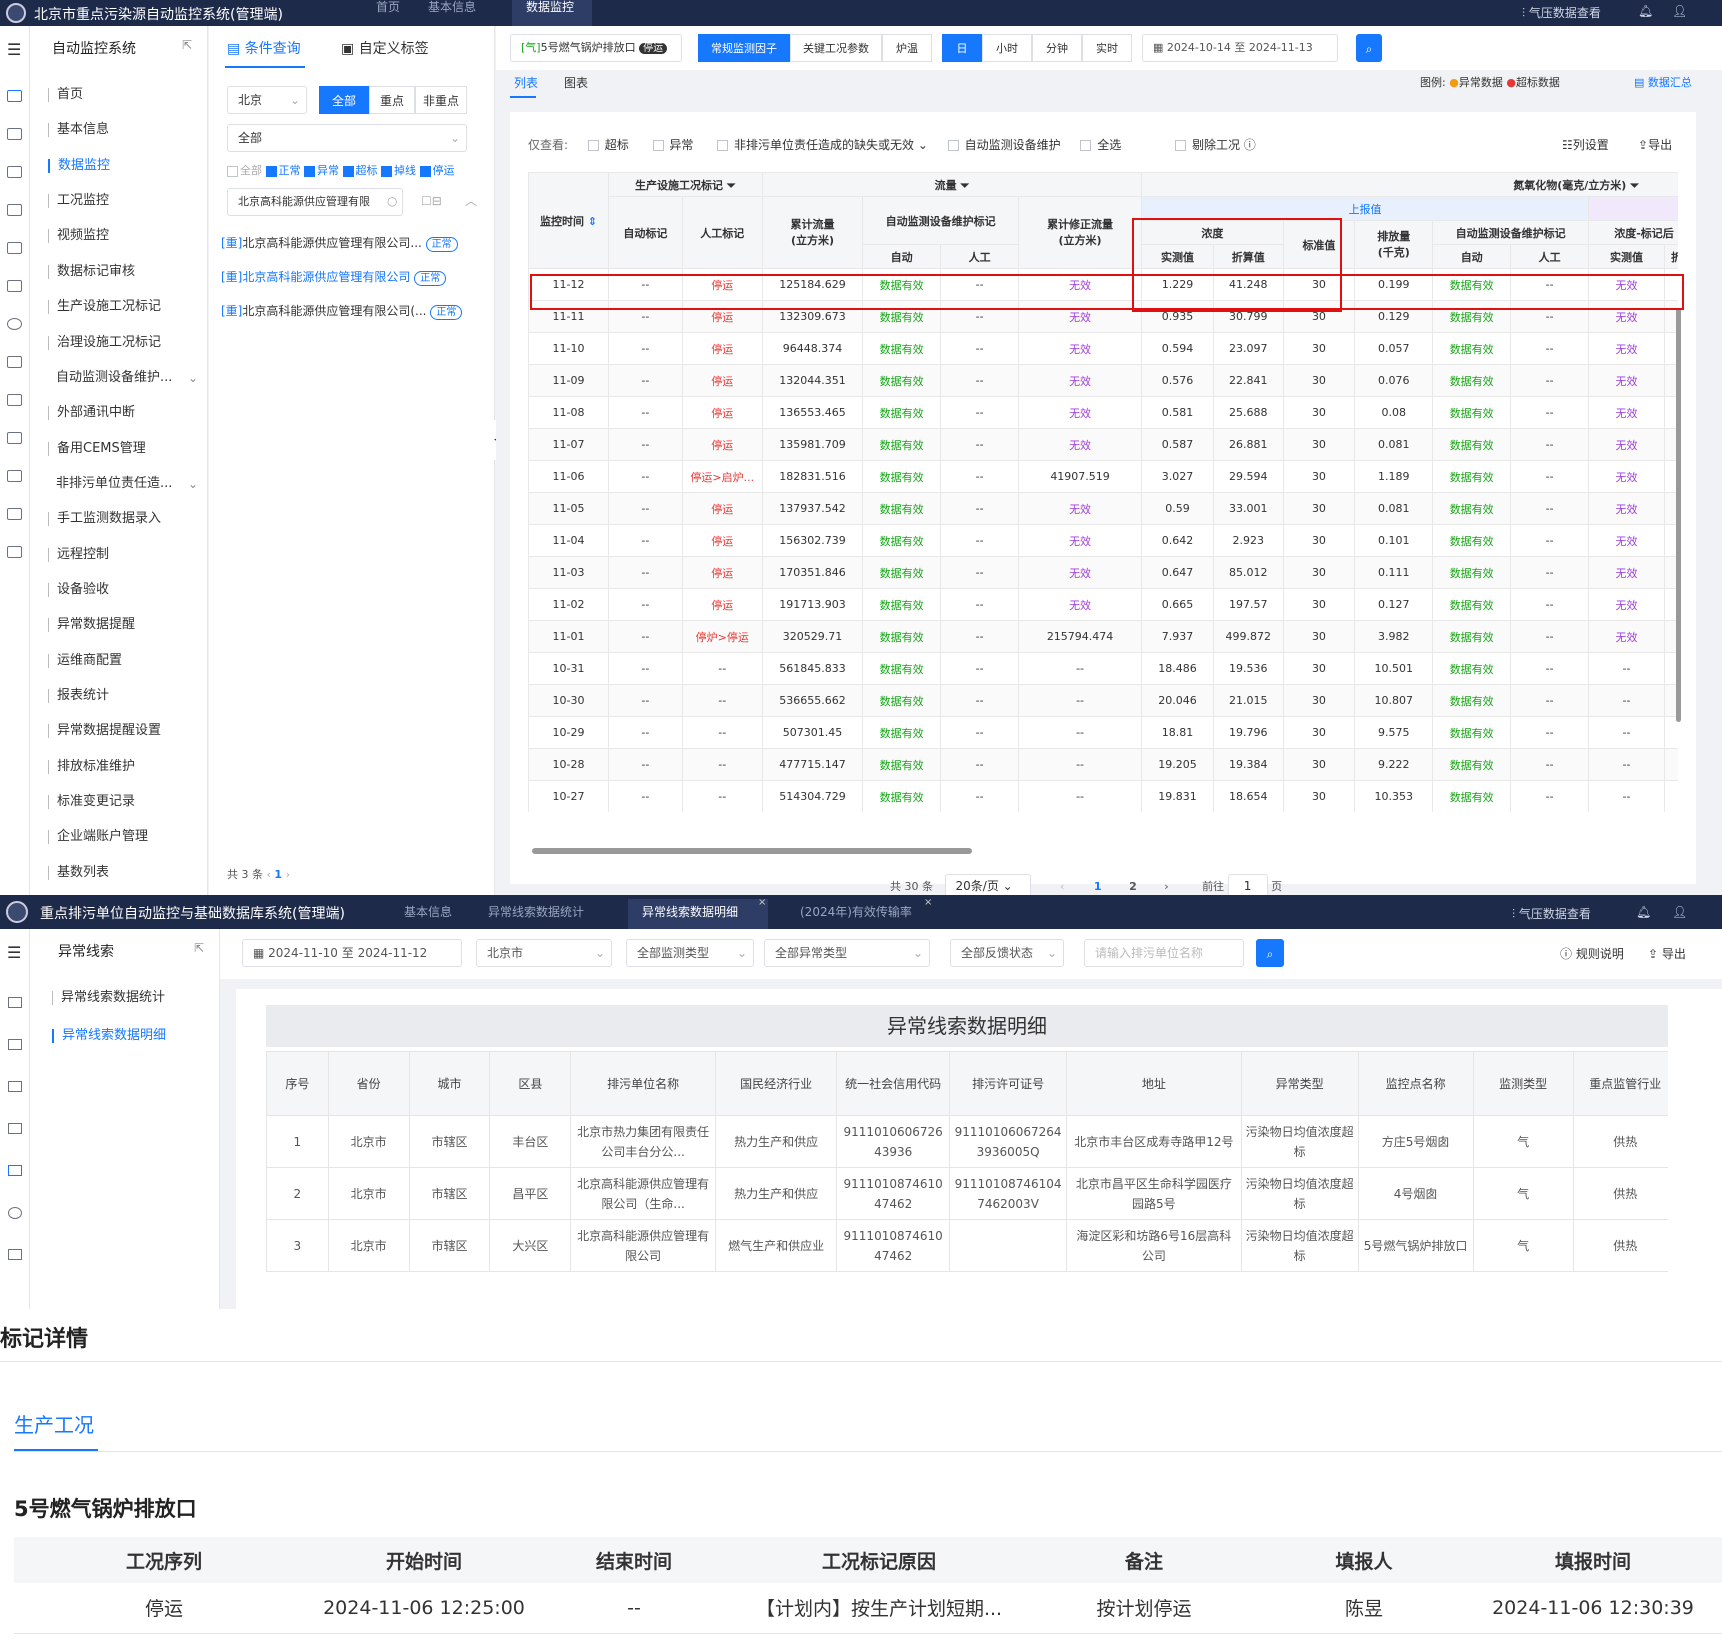 This screenshot has width=1722, height=1640. I want to click on doc-icon, so click(15, 1086).